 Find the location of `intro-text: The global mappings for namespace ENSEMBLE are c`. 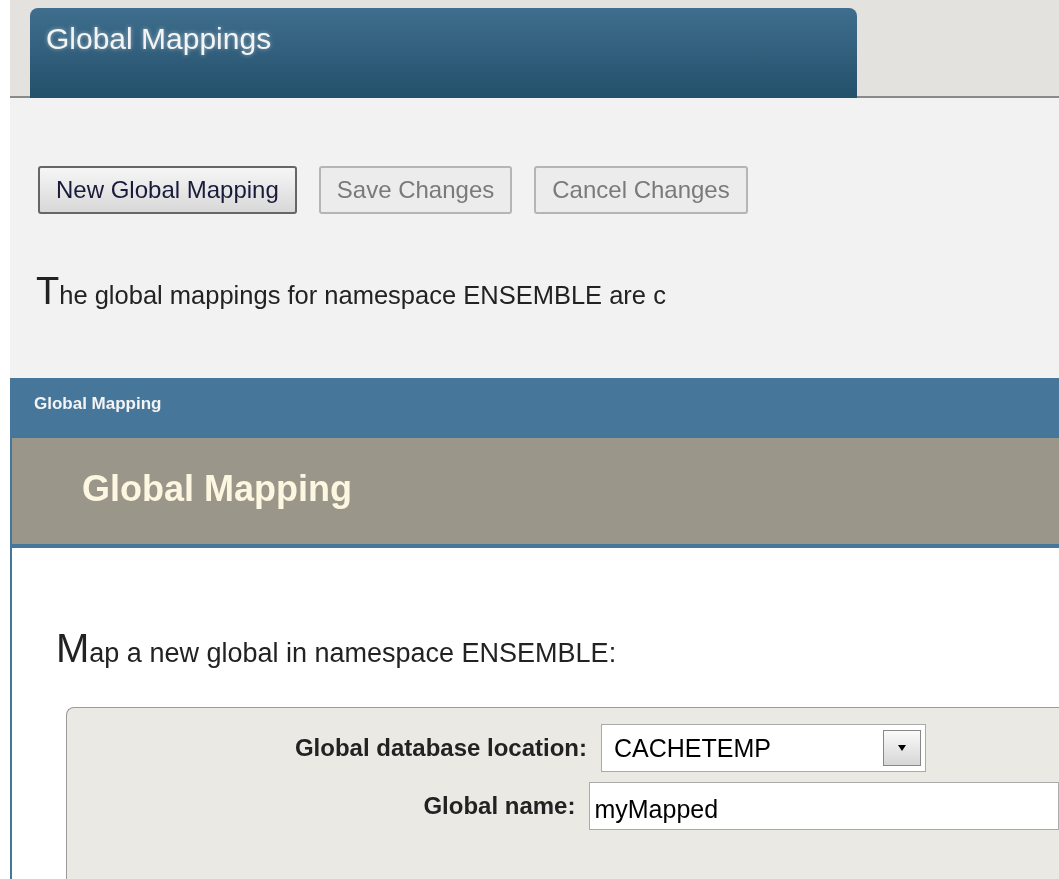

intro-text: The global mappings for namespace ENSEMBLE are c is located at coordinates (351, 291).